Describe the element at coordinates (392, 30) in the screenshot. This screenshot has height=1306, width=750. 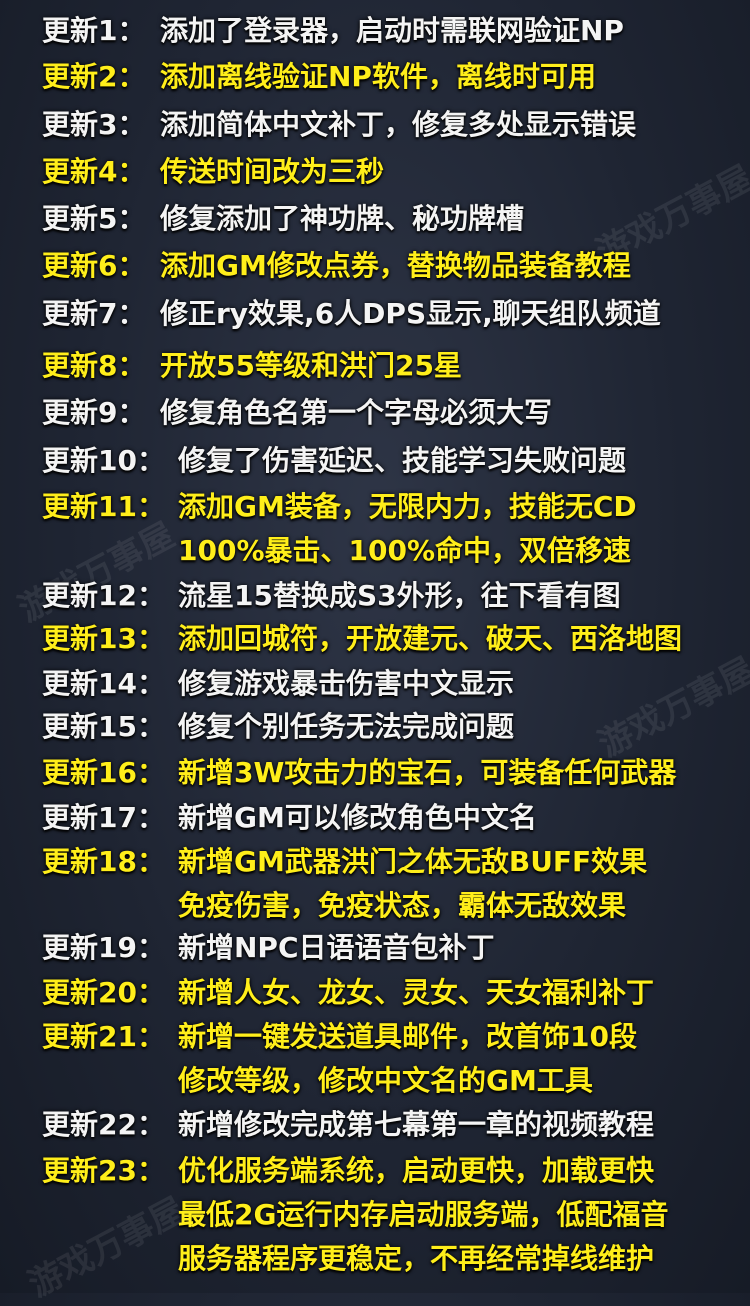
I see `update-text: 添加了登录器，启动时需联网验证NP` at that location.